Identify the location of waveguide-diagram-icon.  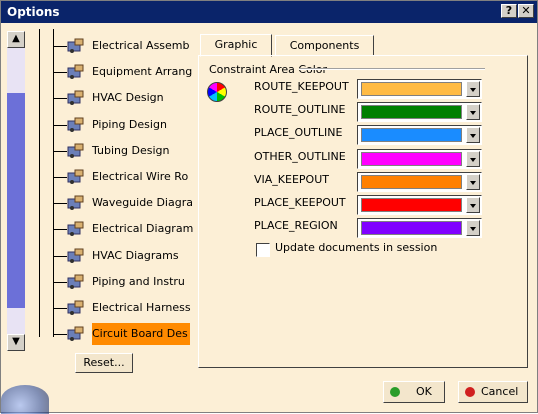
(76, 203).